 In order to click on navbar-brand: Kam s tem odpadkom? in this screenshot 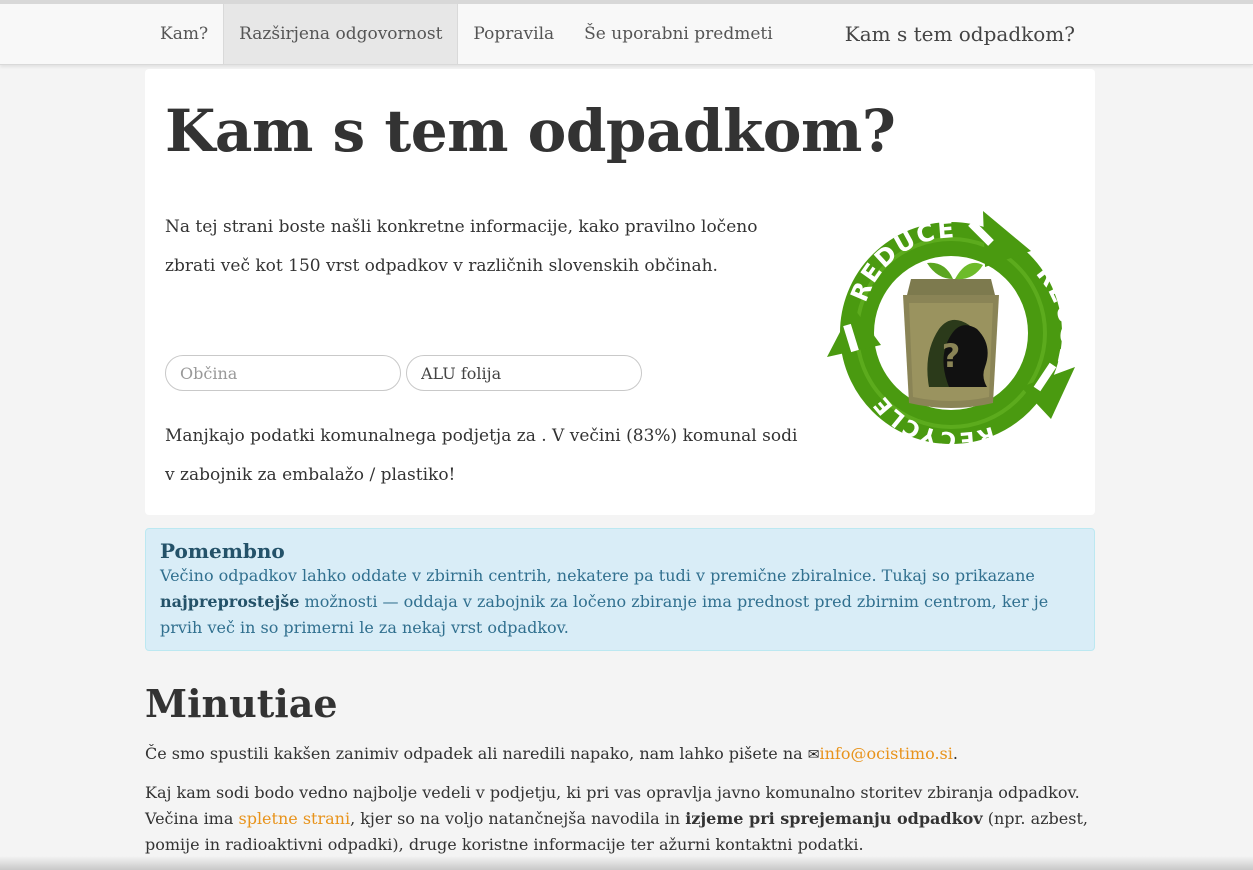, I will do `click(960, 34)`.